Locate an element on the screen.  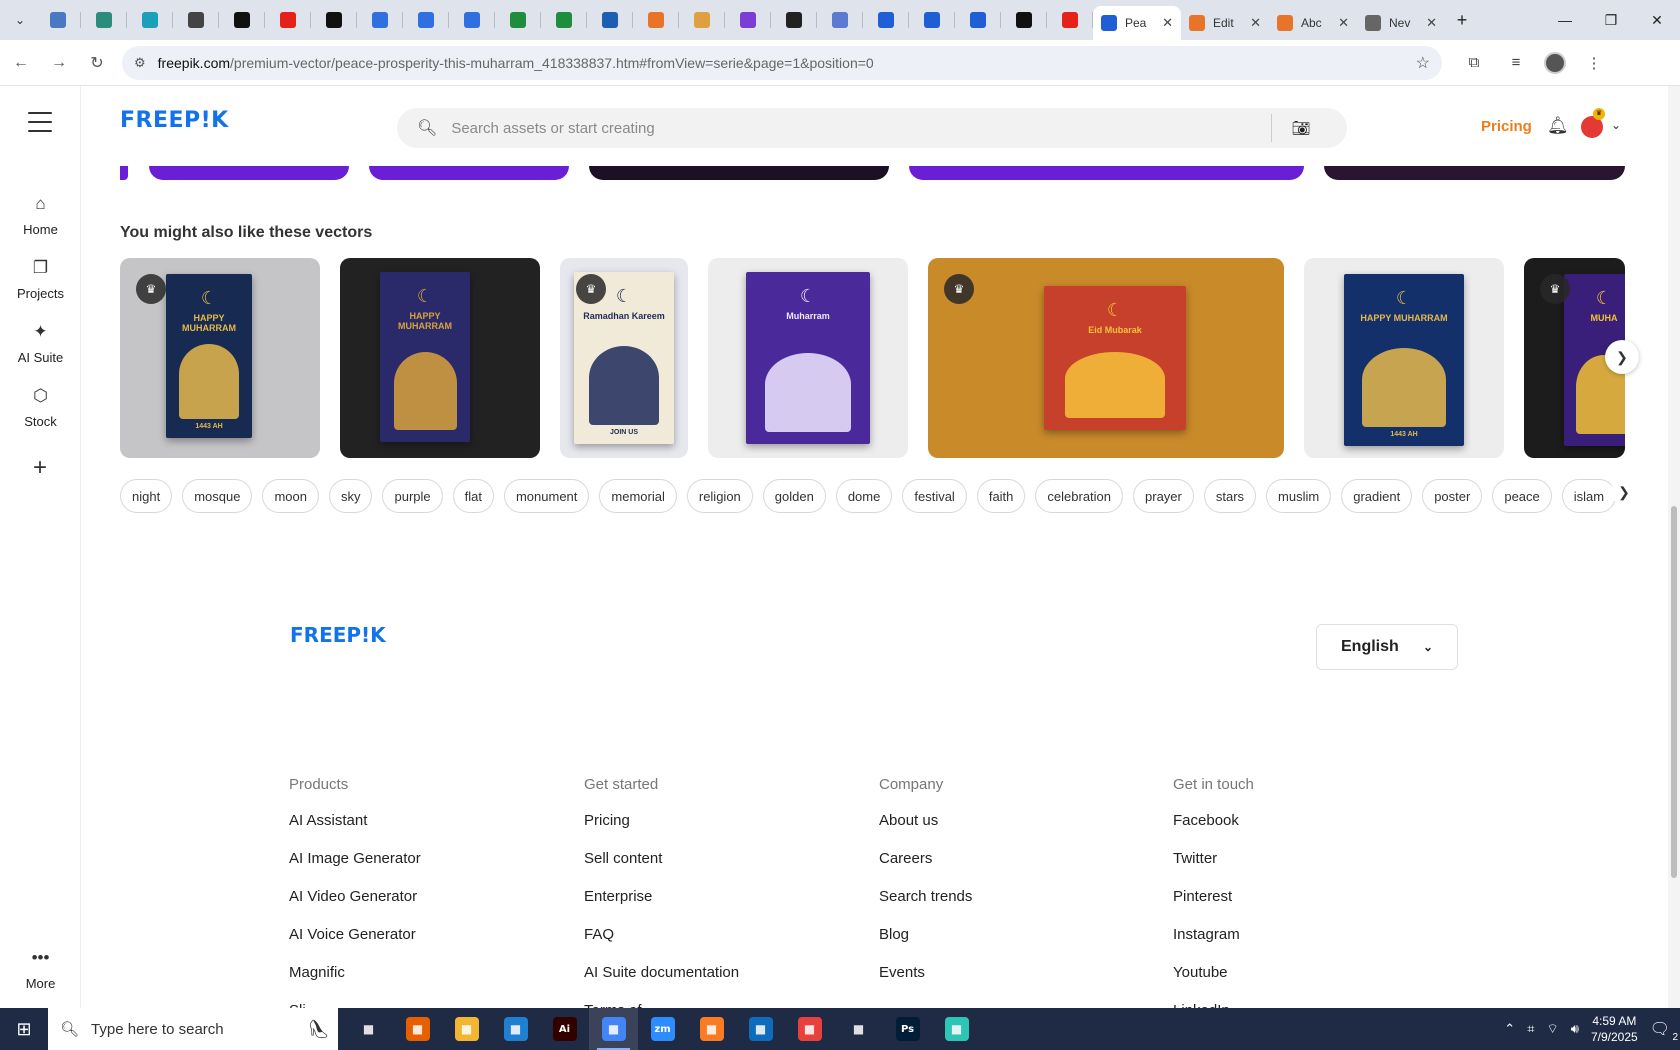
taskbar-search: 🔍︎ Type here to search 👠︎ is located at coordinates (193, 1029).